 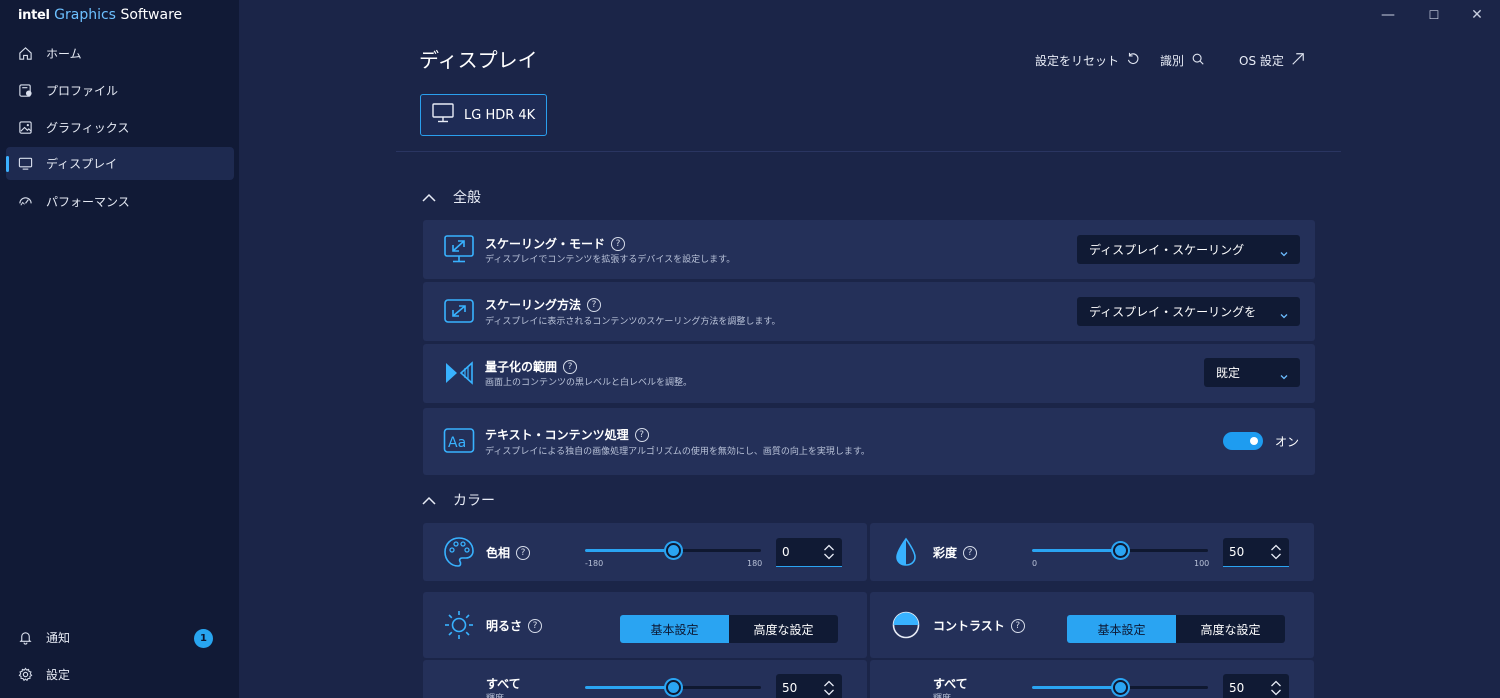 What do you see at coordinates (1243, 441) in the screenshot?
I see `text-content-processing-toggle` at bounding box center [1243, 441].